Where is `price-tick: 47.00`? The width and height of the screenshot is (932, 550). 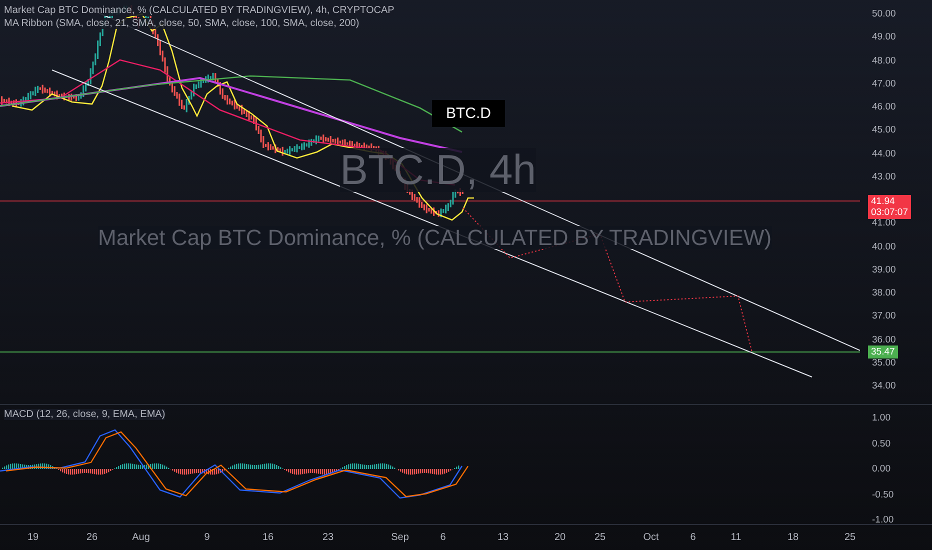
price-tick: 47.00 is located at coordinates (884, 84).